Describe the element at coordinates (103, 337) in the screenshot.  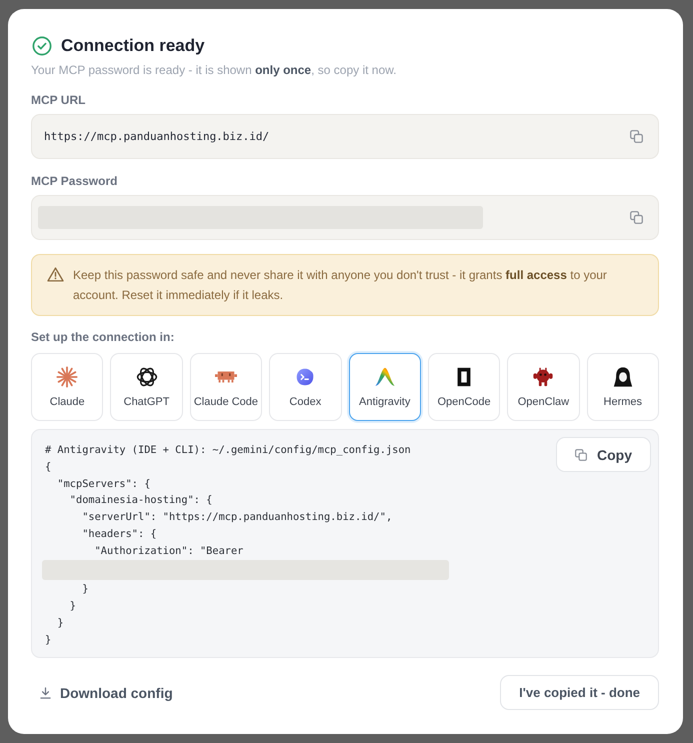
I see `section-label: Set up the connection in:` at that location.